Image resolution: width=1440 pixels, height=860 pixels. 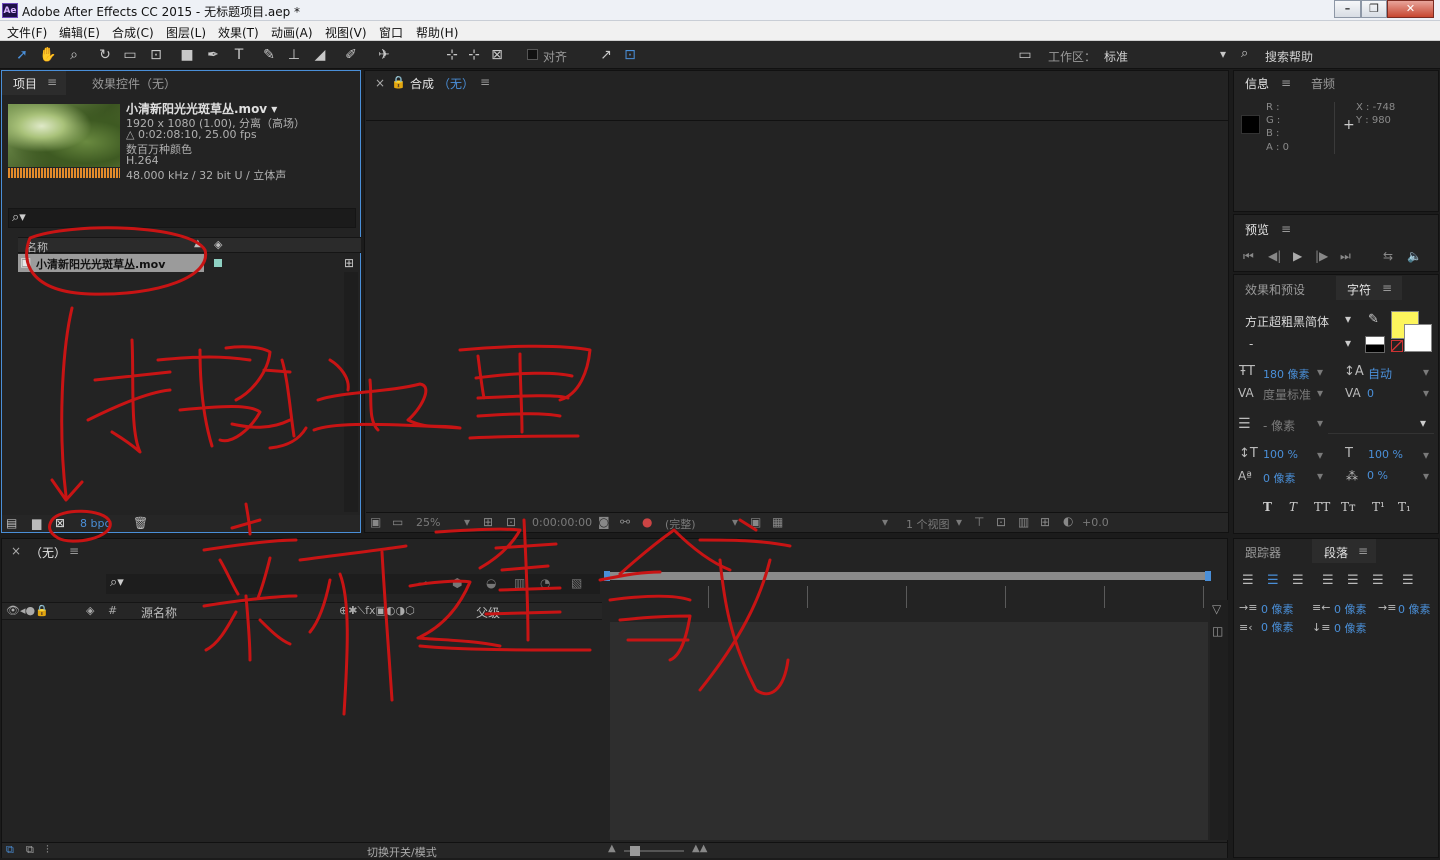 What do you see at coordinates (100, 264) in the screenshot?
I see `project-item-name: 小清新阳光光斑草丛.mov` at bounding box center [100, 264].